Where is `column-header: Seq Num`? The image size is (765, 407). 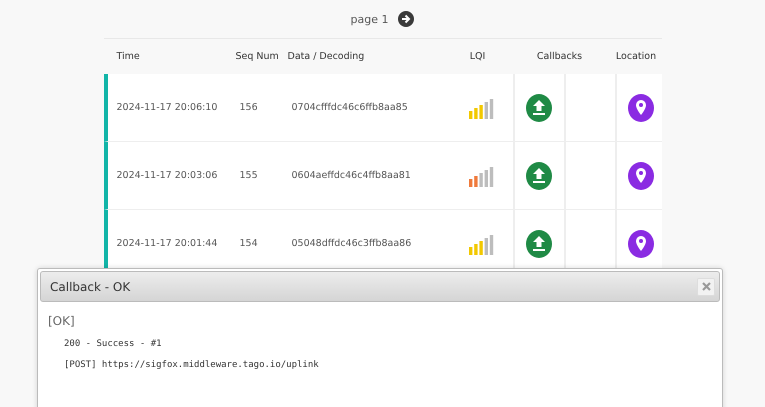
column-header: Seq Num is located at coordinates (257, 56).